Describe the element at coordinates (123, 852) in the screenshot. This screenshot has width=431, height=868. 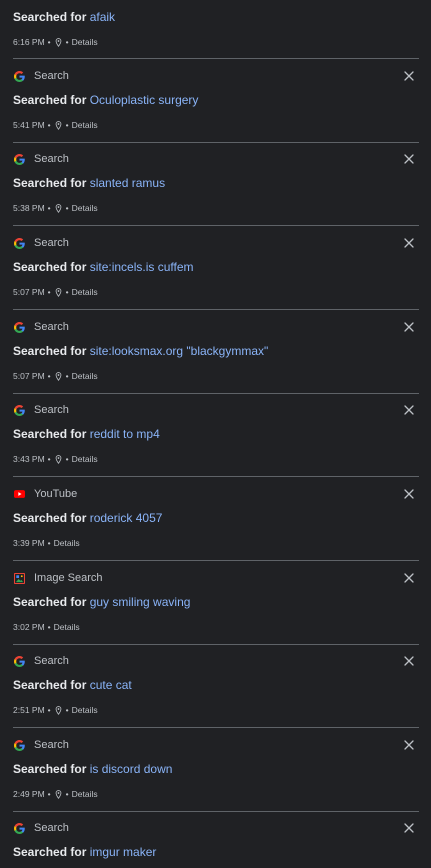
I see `search-query-link: imgur maker` at that location.